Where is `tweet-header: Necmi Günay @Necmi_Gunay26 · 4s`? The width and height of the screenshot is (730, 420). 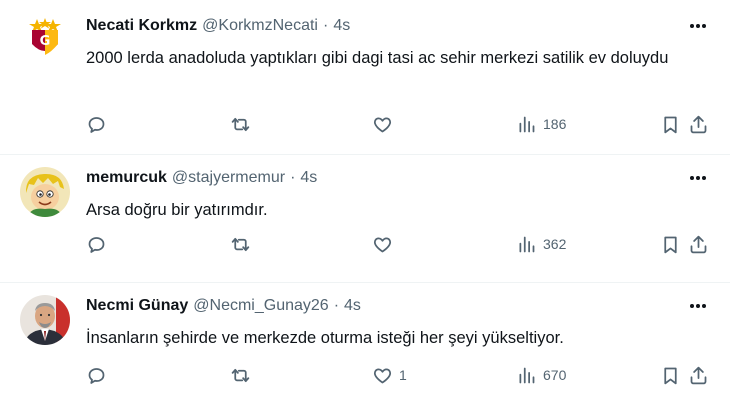
tweet-header: Necmi Günay @Necmi_Gunay26 · 4s is located at coordinates (398, 306).